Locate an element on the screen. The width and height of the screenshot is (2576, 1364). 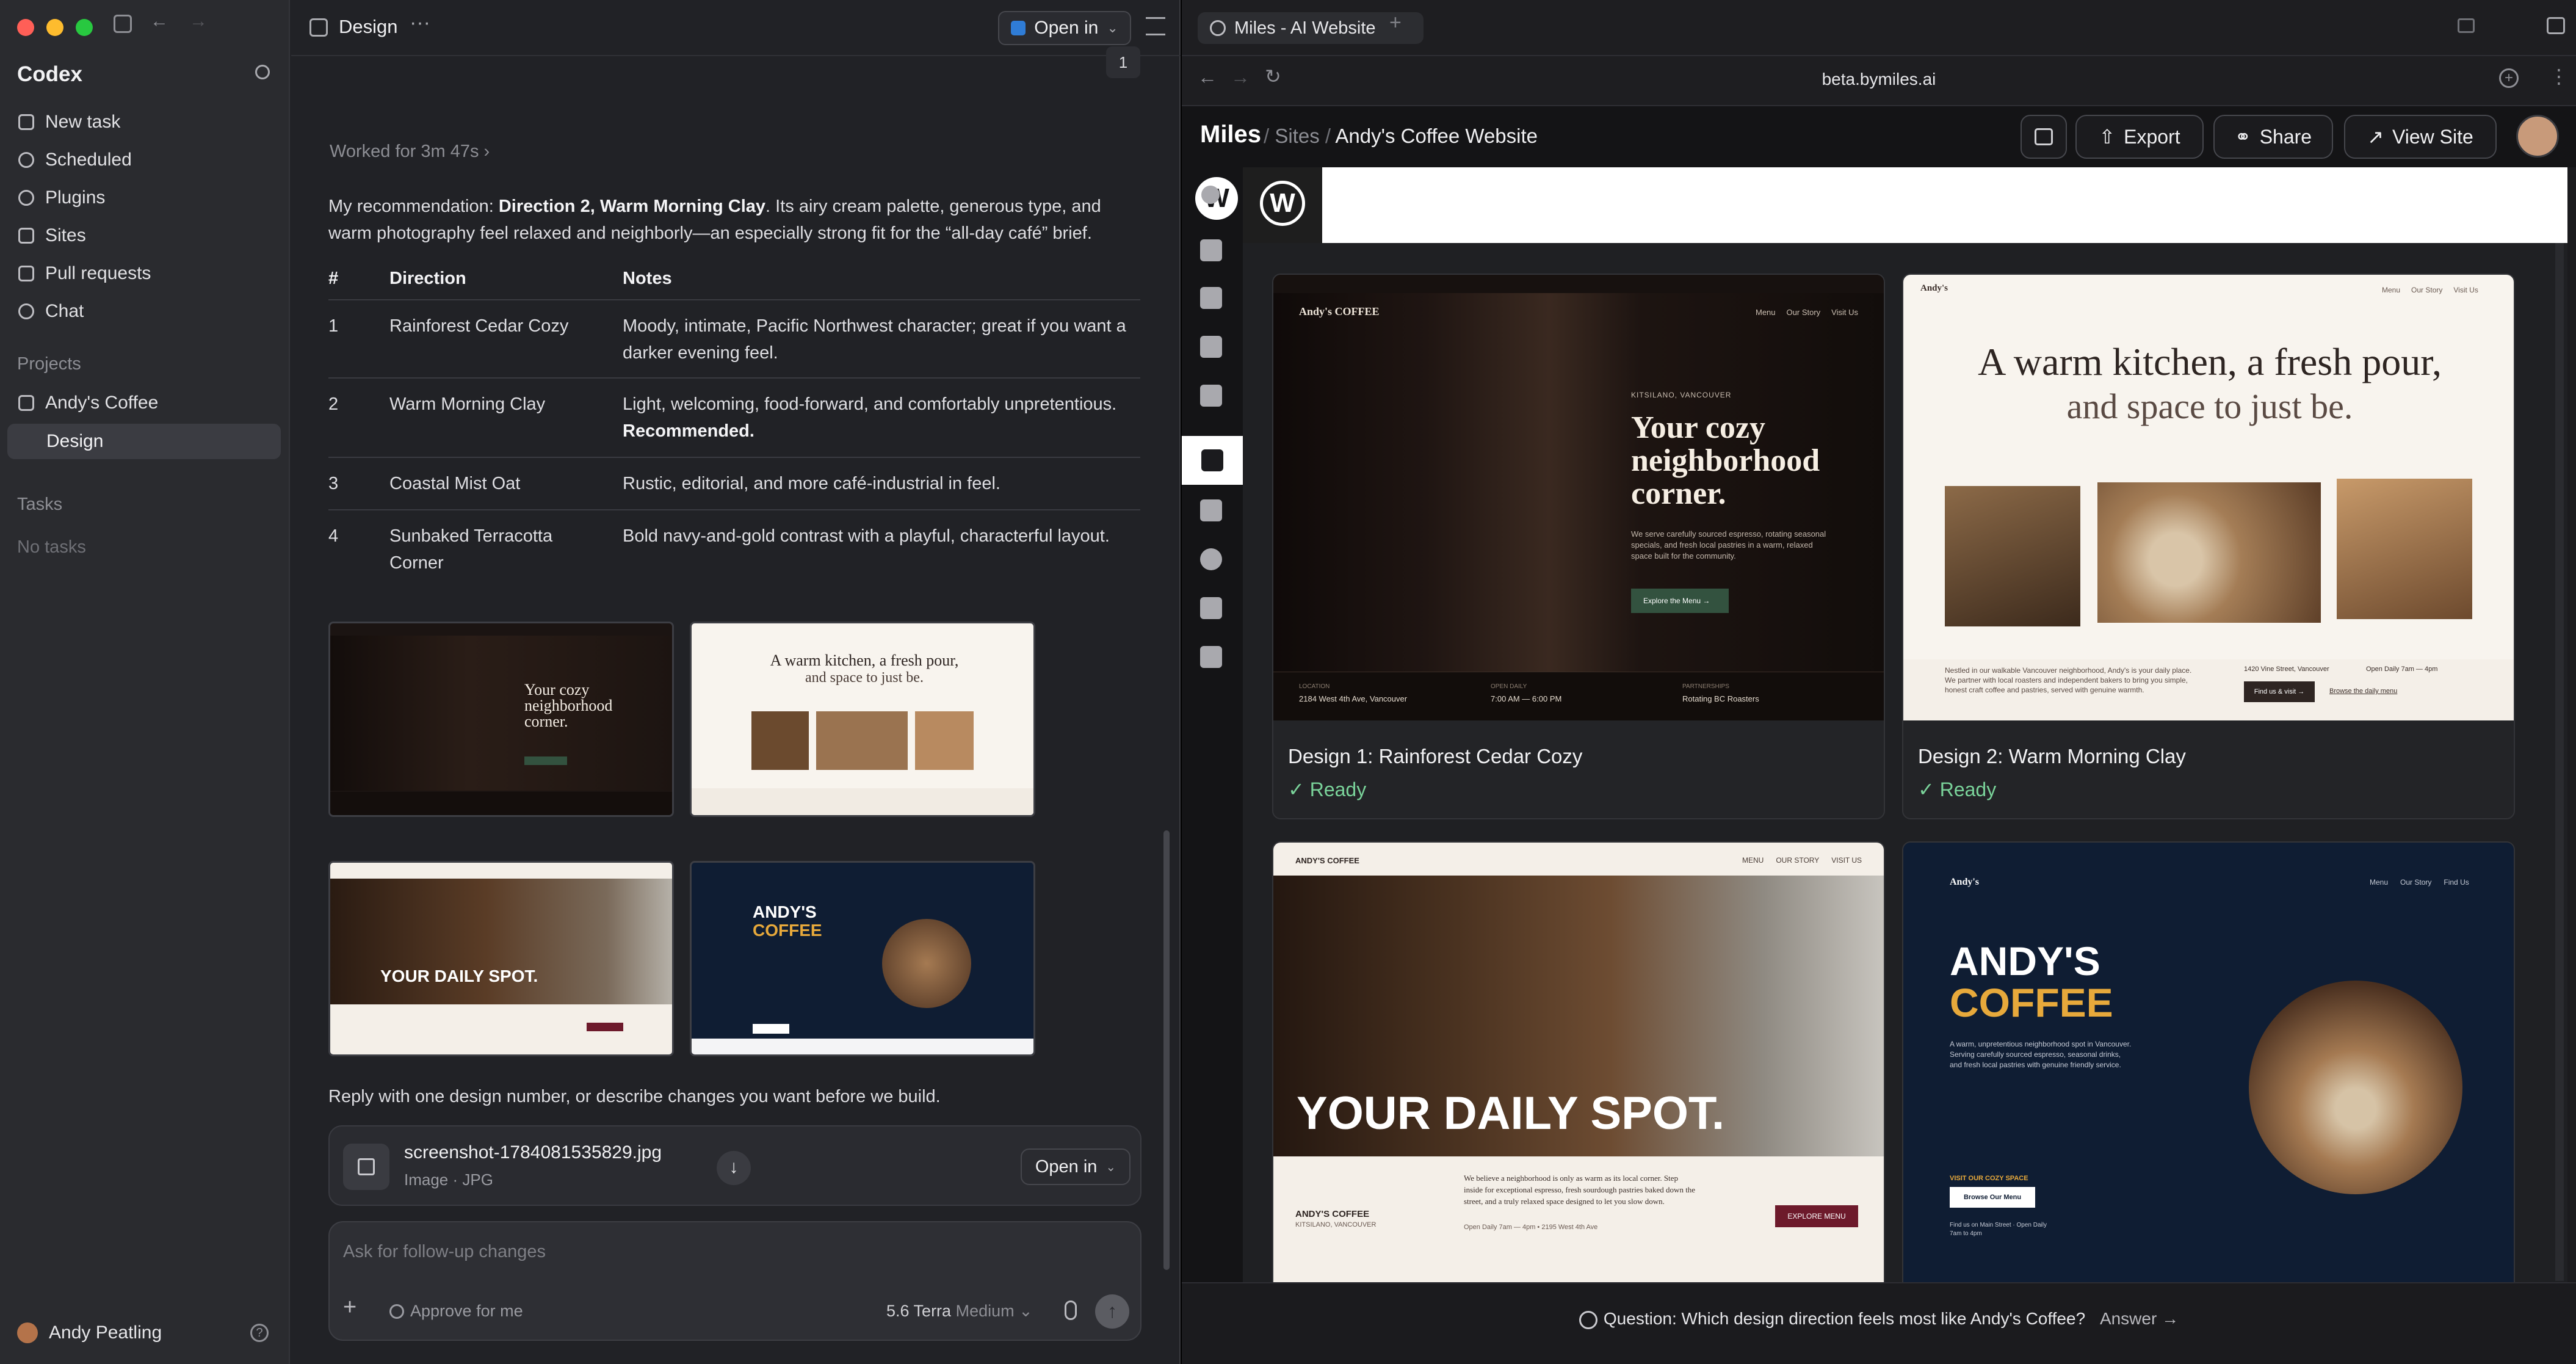
wordpress-logo-icon: W is located at coordinates (1282, 203).